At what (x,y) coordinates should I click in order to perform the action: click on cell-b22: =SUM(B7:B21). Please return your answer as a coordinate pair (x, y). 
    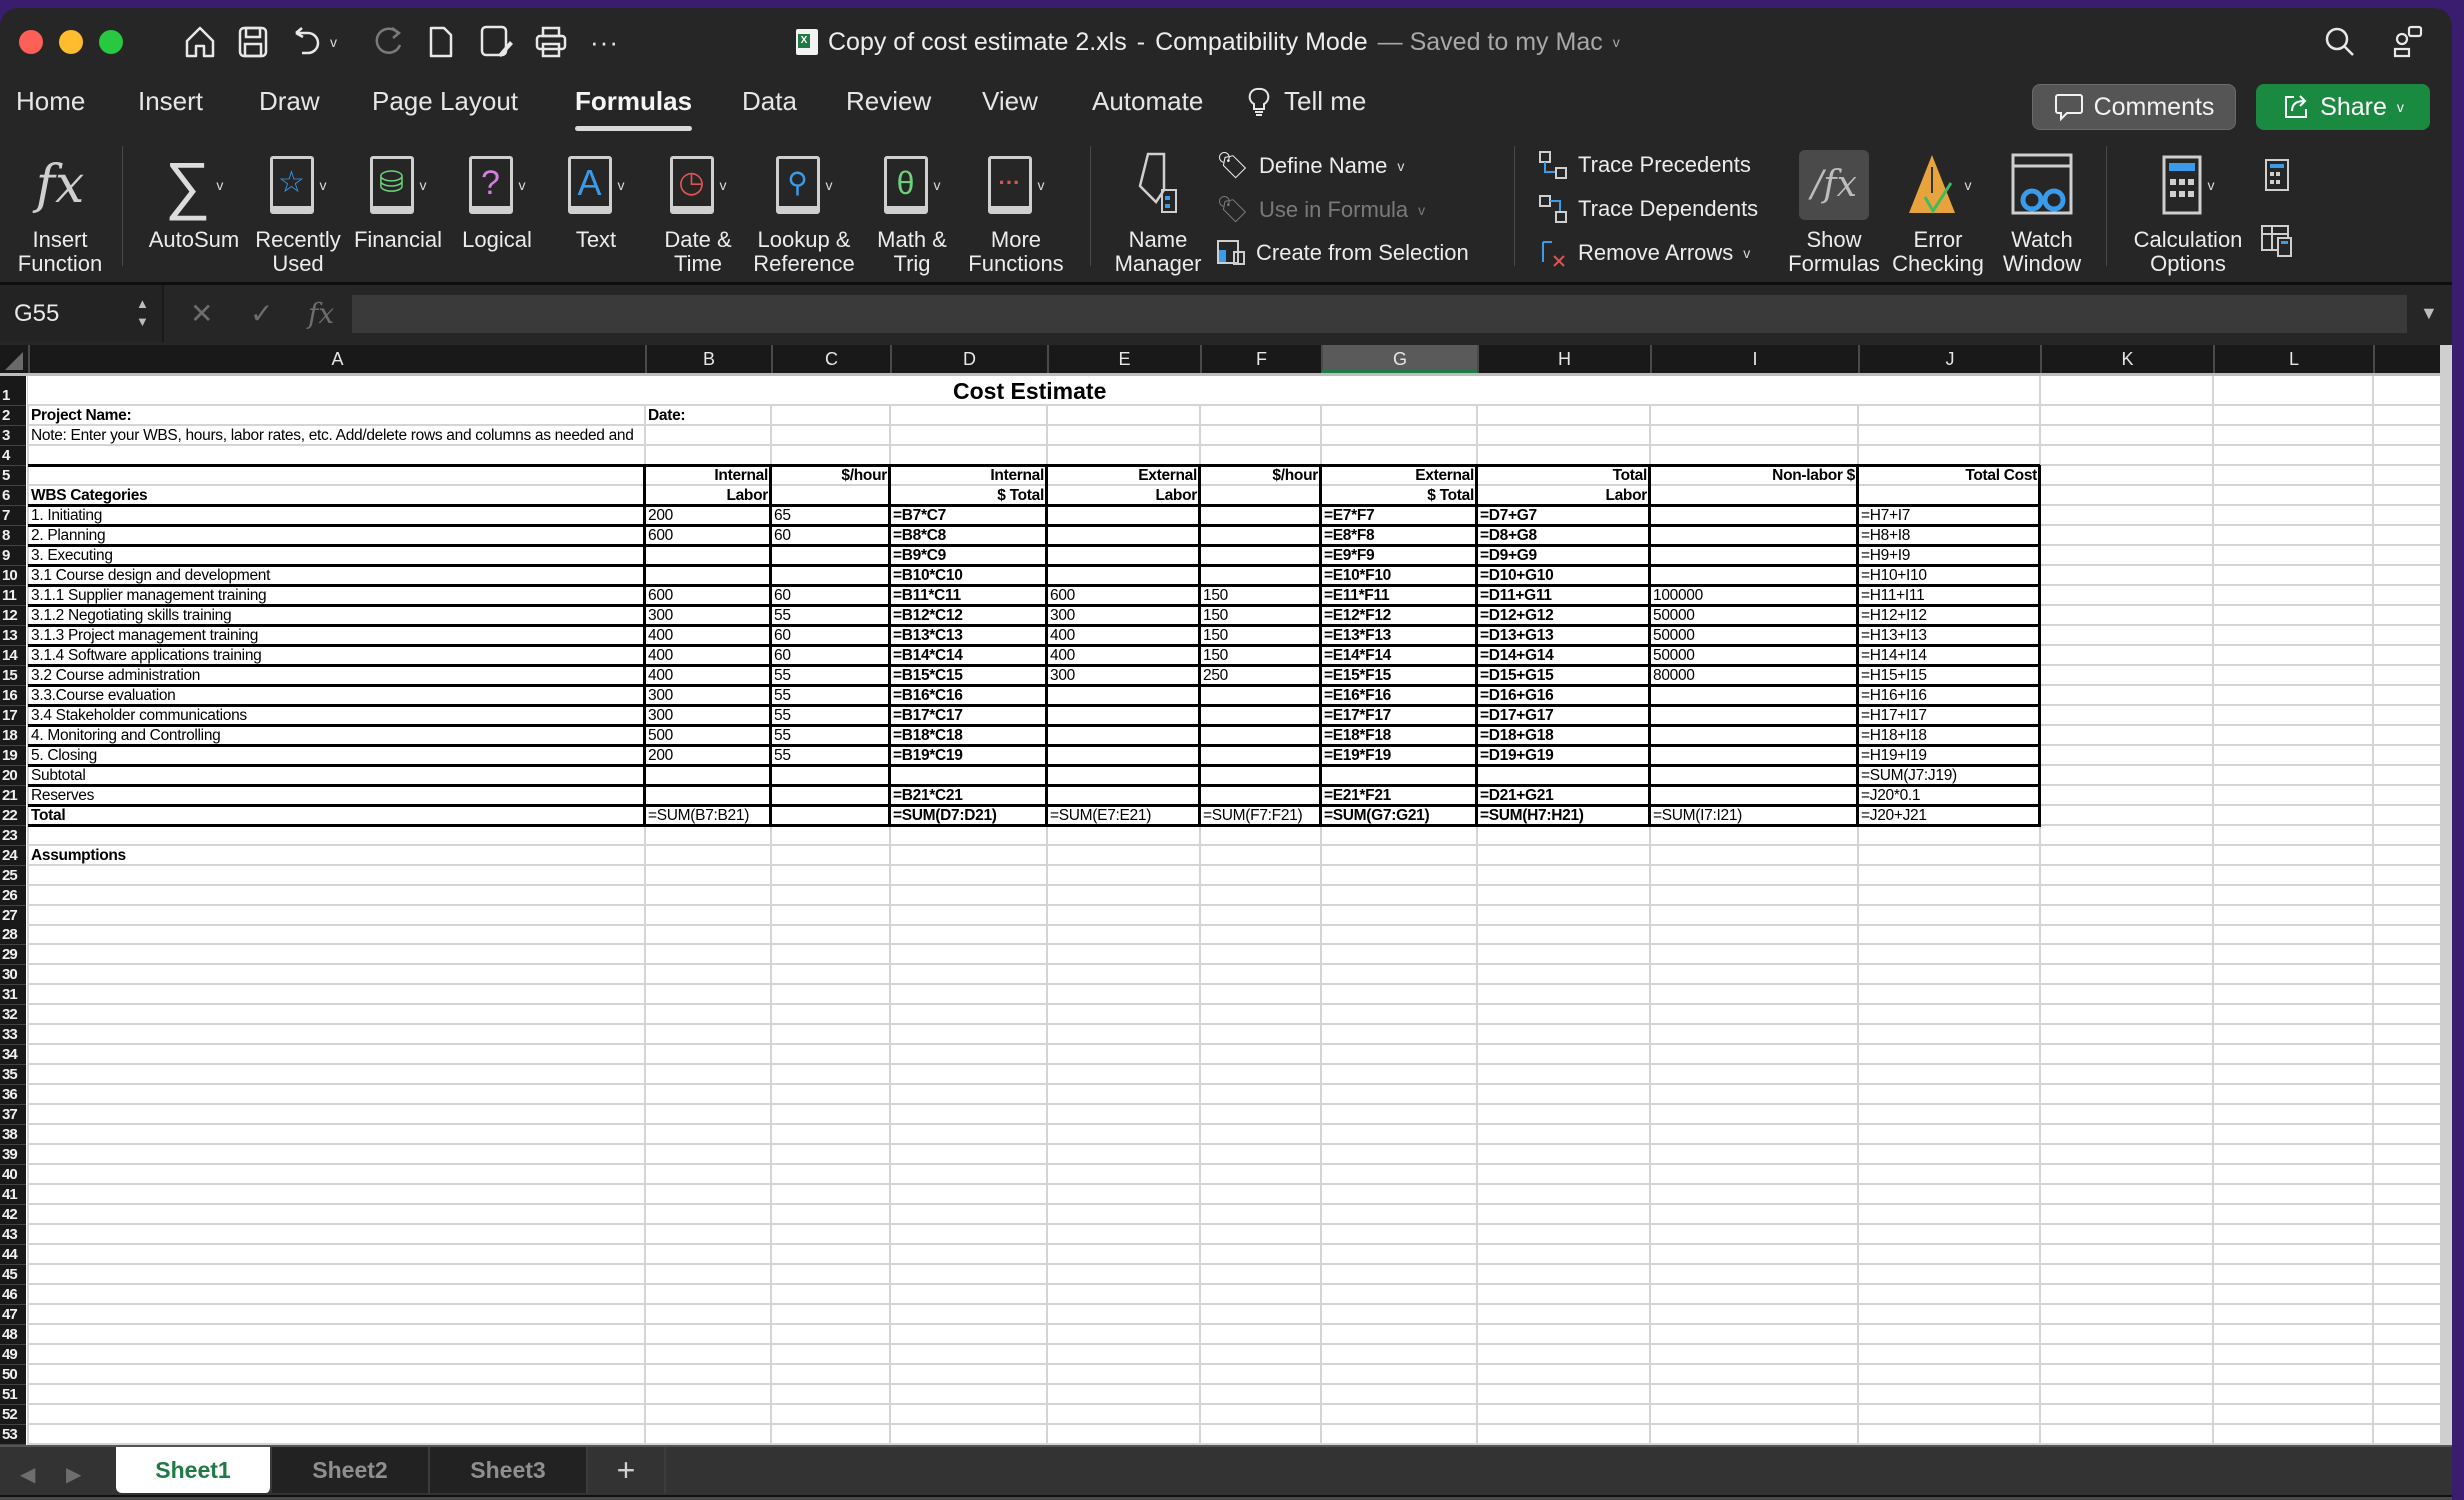
    Looking at the image, I should click on (698, 816).